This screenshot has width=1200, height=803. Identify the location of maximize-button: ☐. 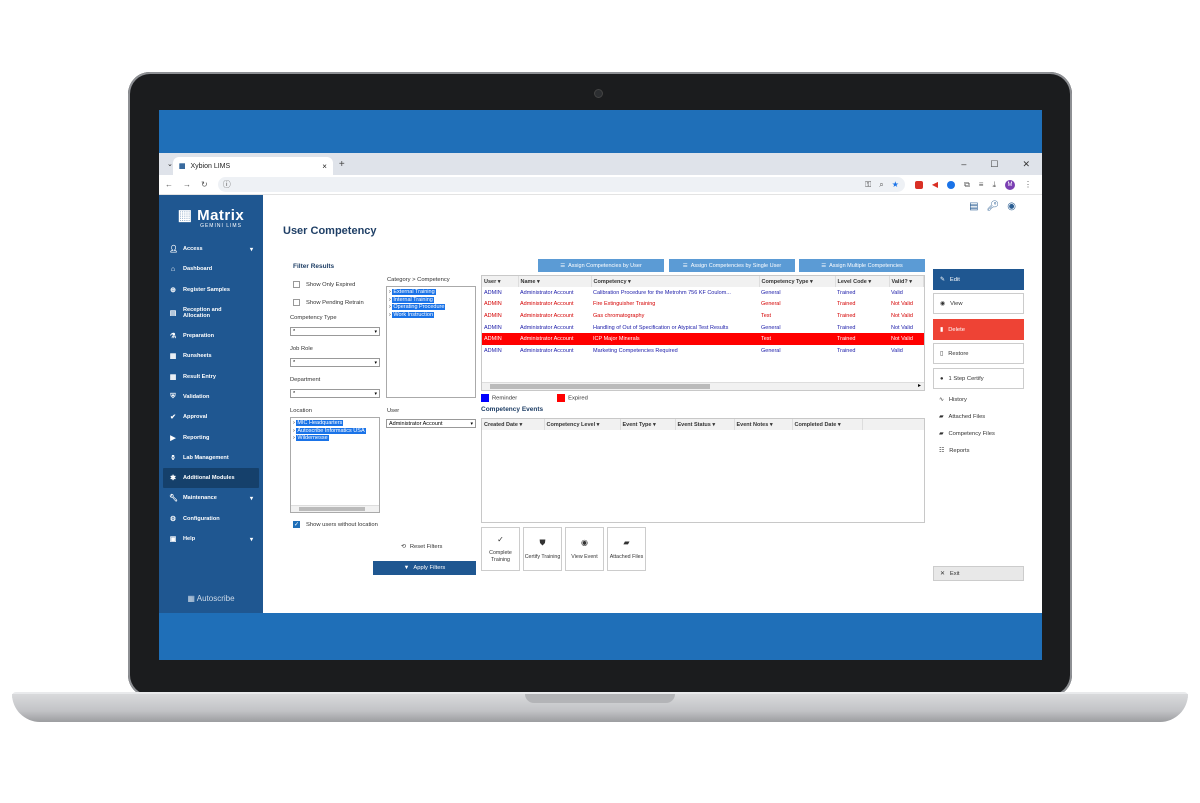
(994, 164).